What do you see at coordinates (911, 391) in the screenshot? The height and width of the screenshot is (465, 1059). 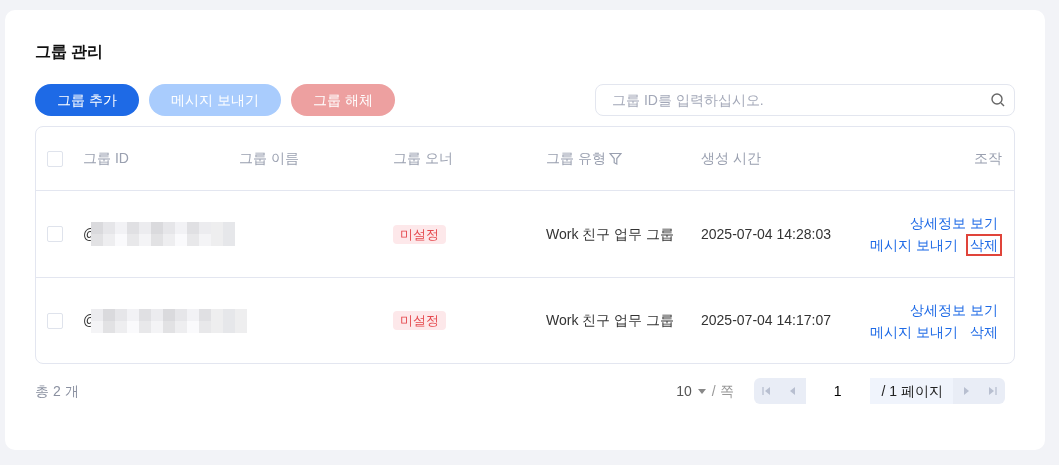 I see `page-total: / 1 페이지` at bounding box center [911, 391].